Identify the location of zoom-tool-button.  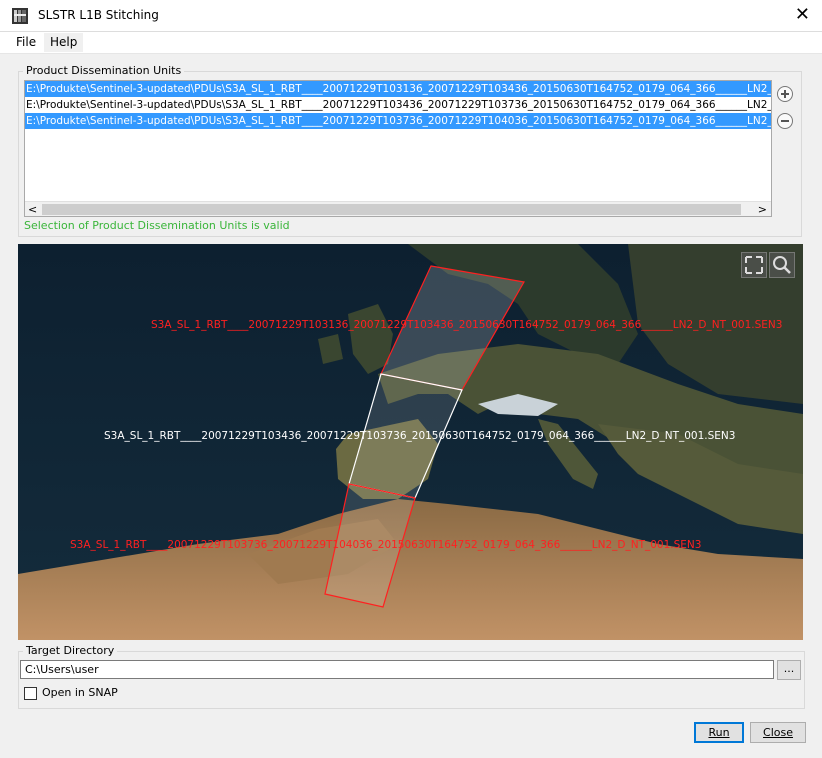
(782, 265).